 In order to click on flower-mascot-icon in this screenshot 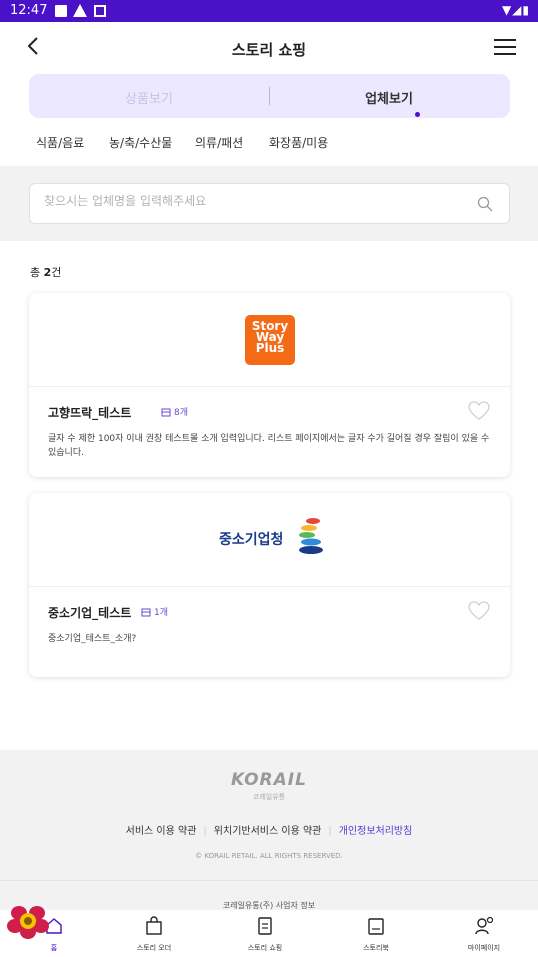, I will do `click(28, 922)`.